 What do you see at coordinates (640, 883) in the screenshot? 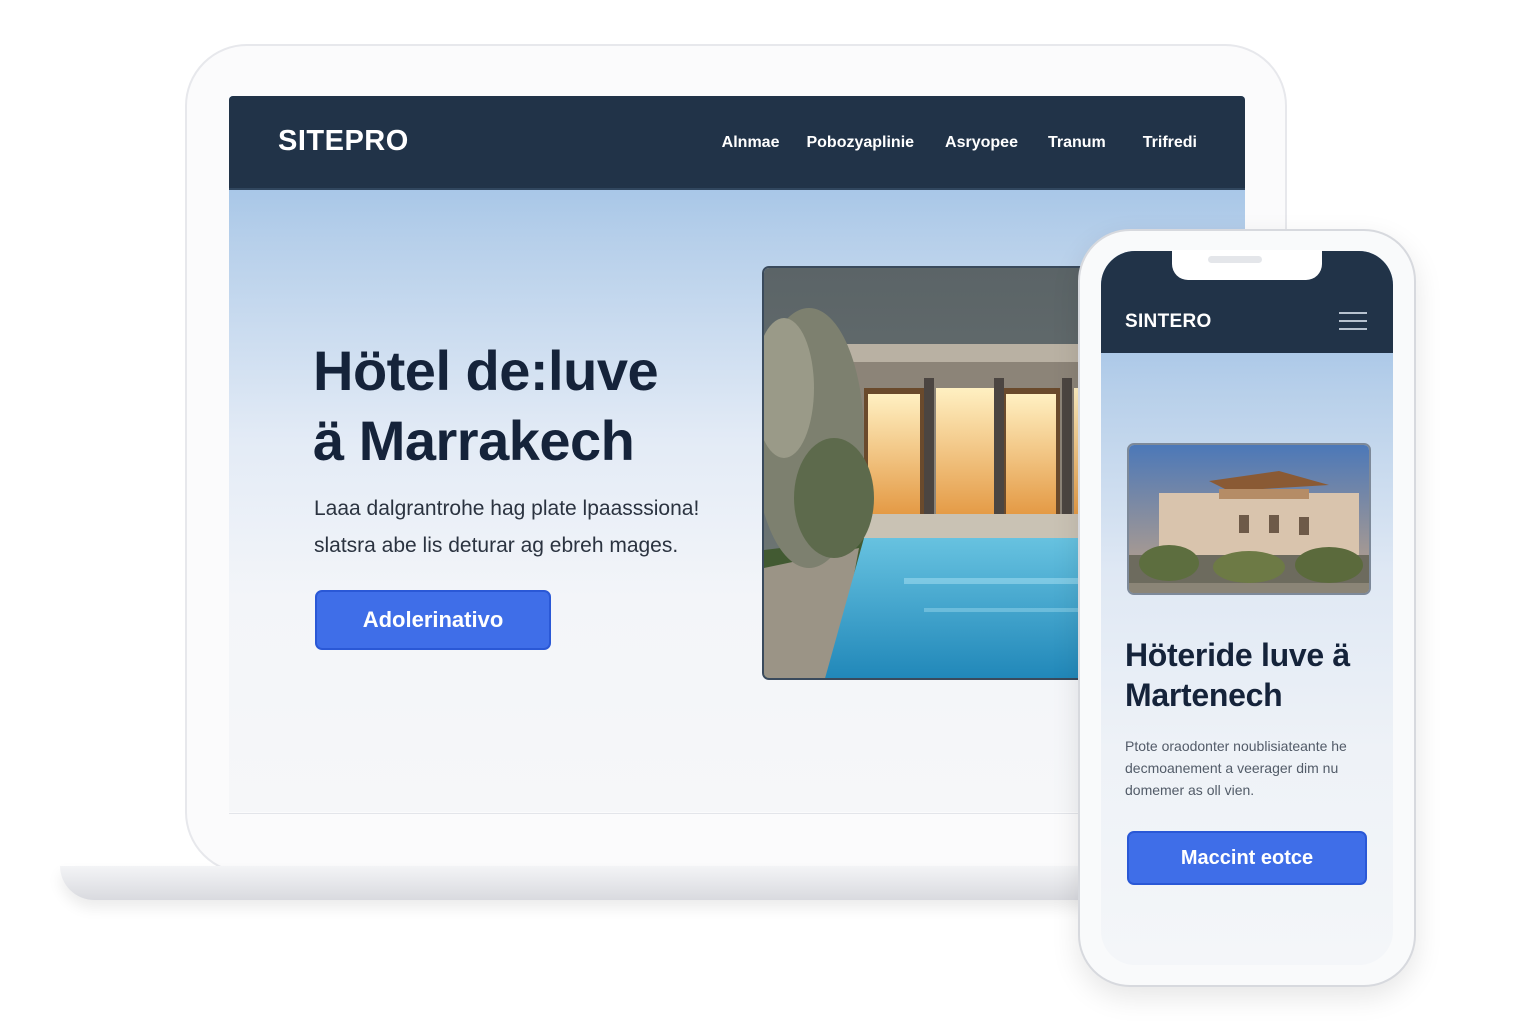
I see `laptop-base` at bounding box center [640, 883].